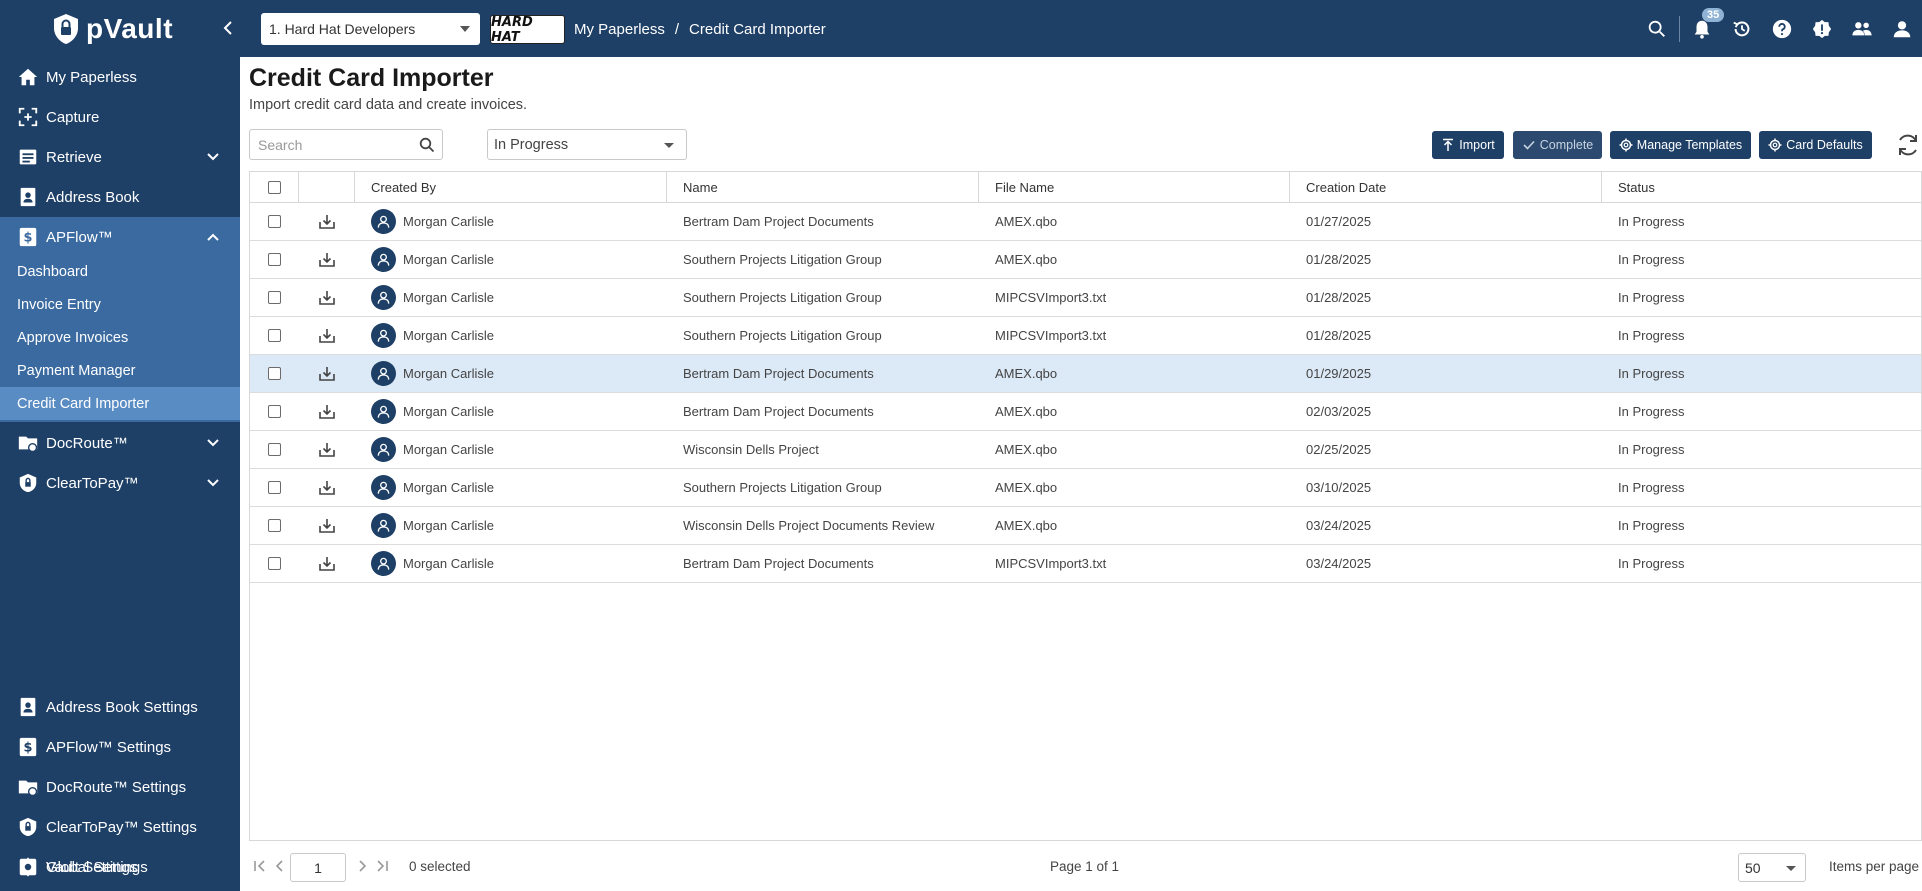  I want to click on page-number-input: 1, so click(318, 867).